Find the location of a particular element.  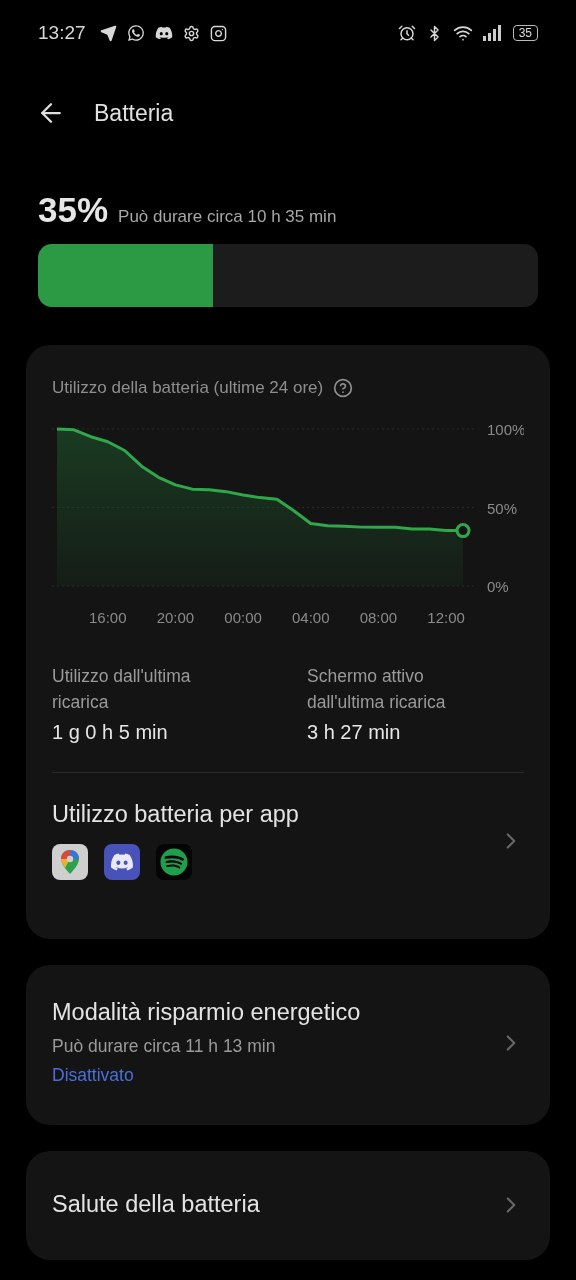

x-axis-label: 00:00 is located at coordinates (243, 617).